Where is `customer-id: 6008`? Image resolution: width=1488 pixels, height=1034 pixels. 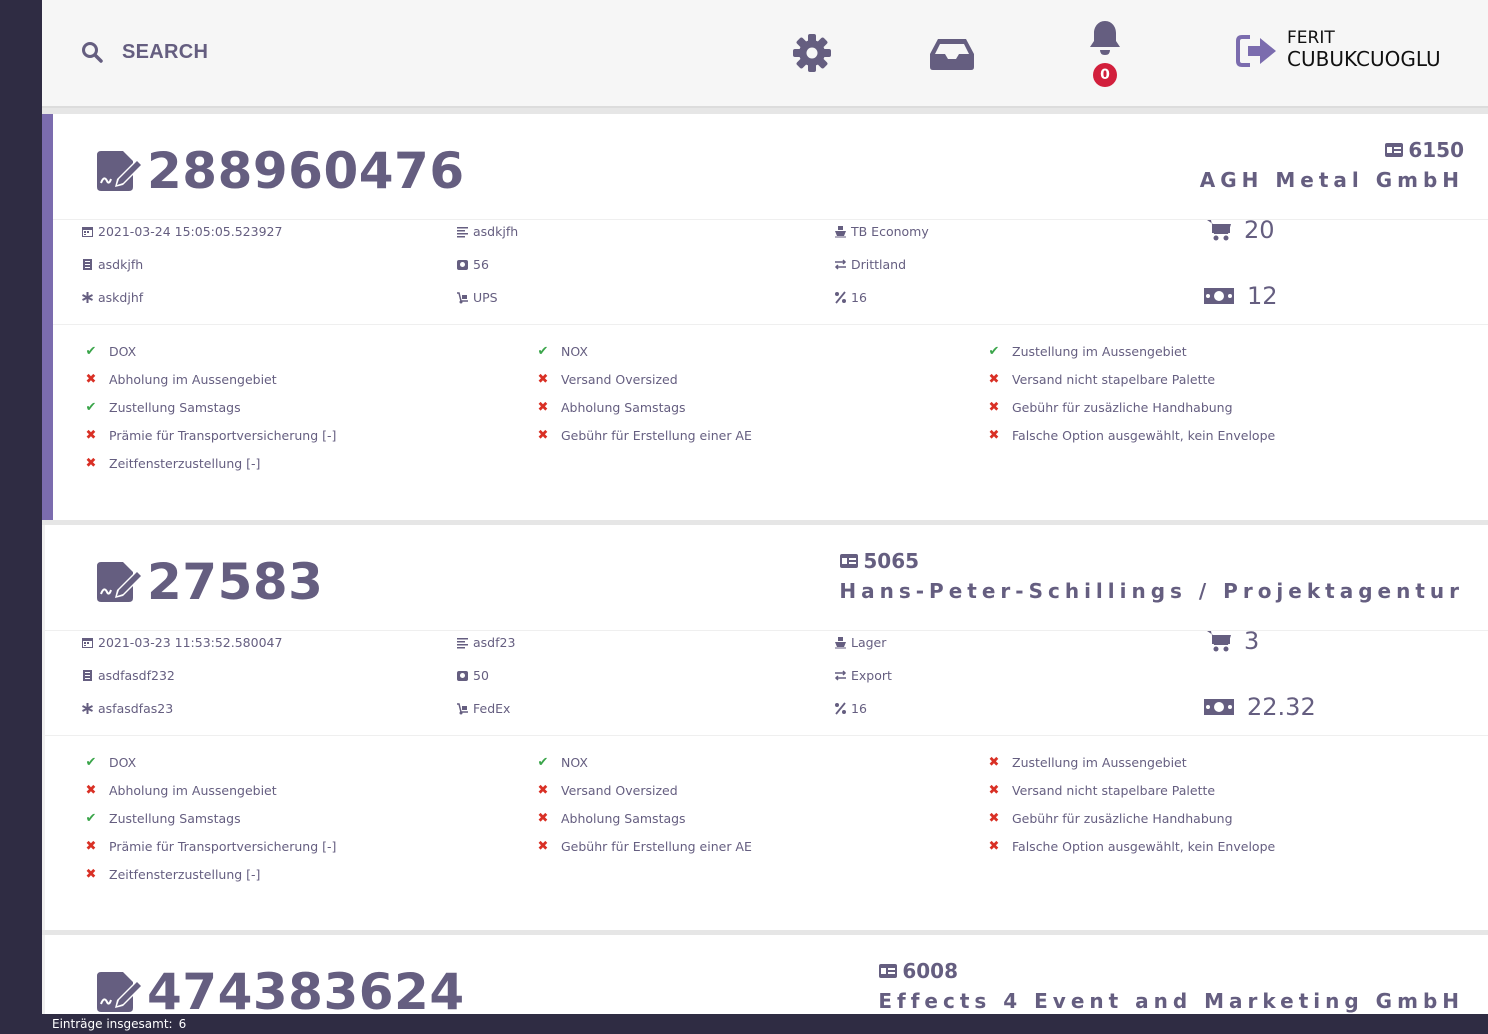
customer-id: 6008 is located at coordinates (930, 971).